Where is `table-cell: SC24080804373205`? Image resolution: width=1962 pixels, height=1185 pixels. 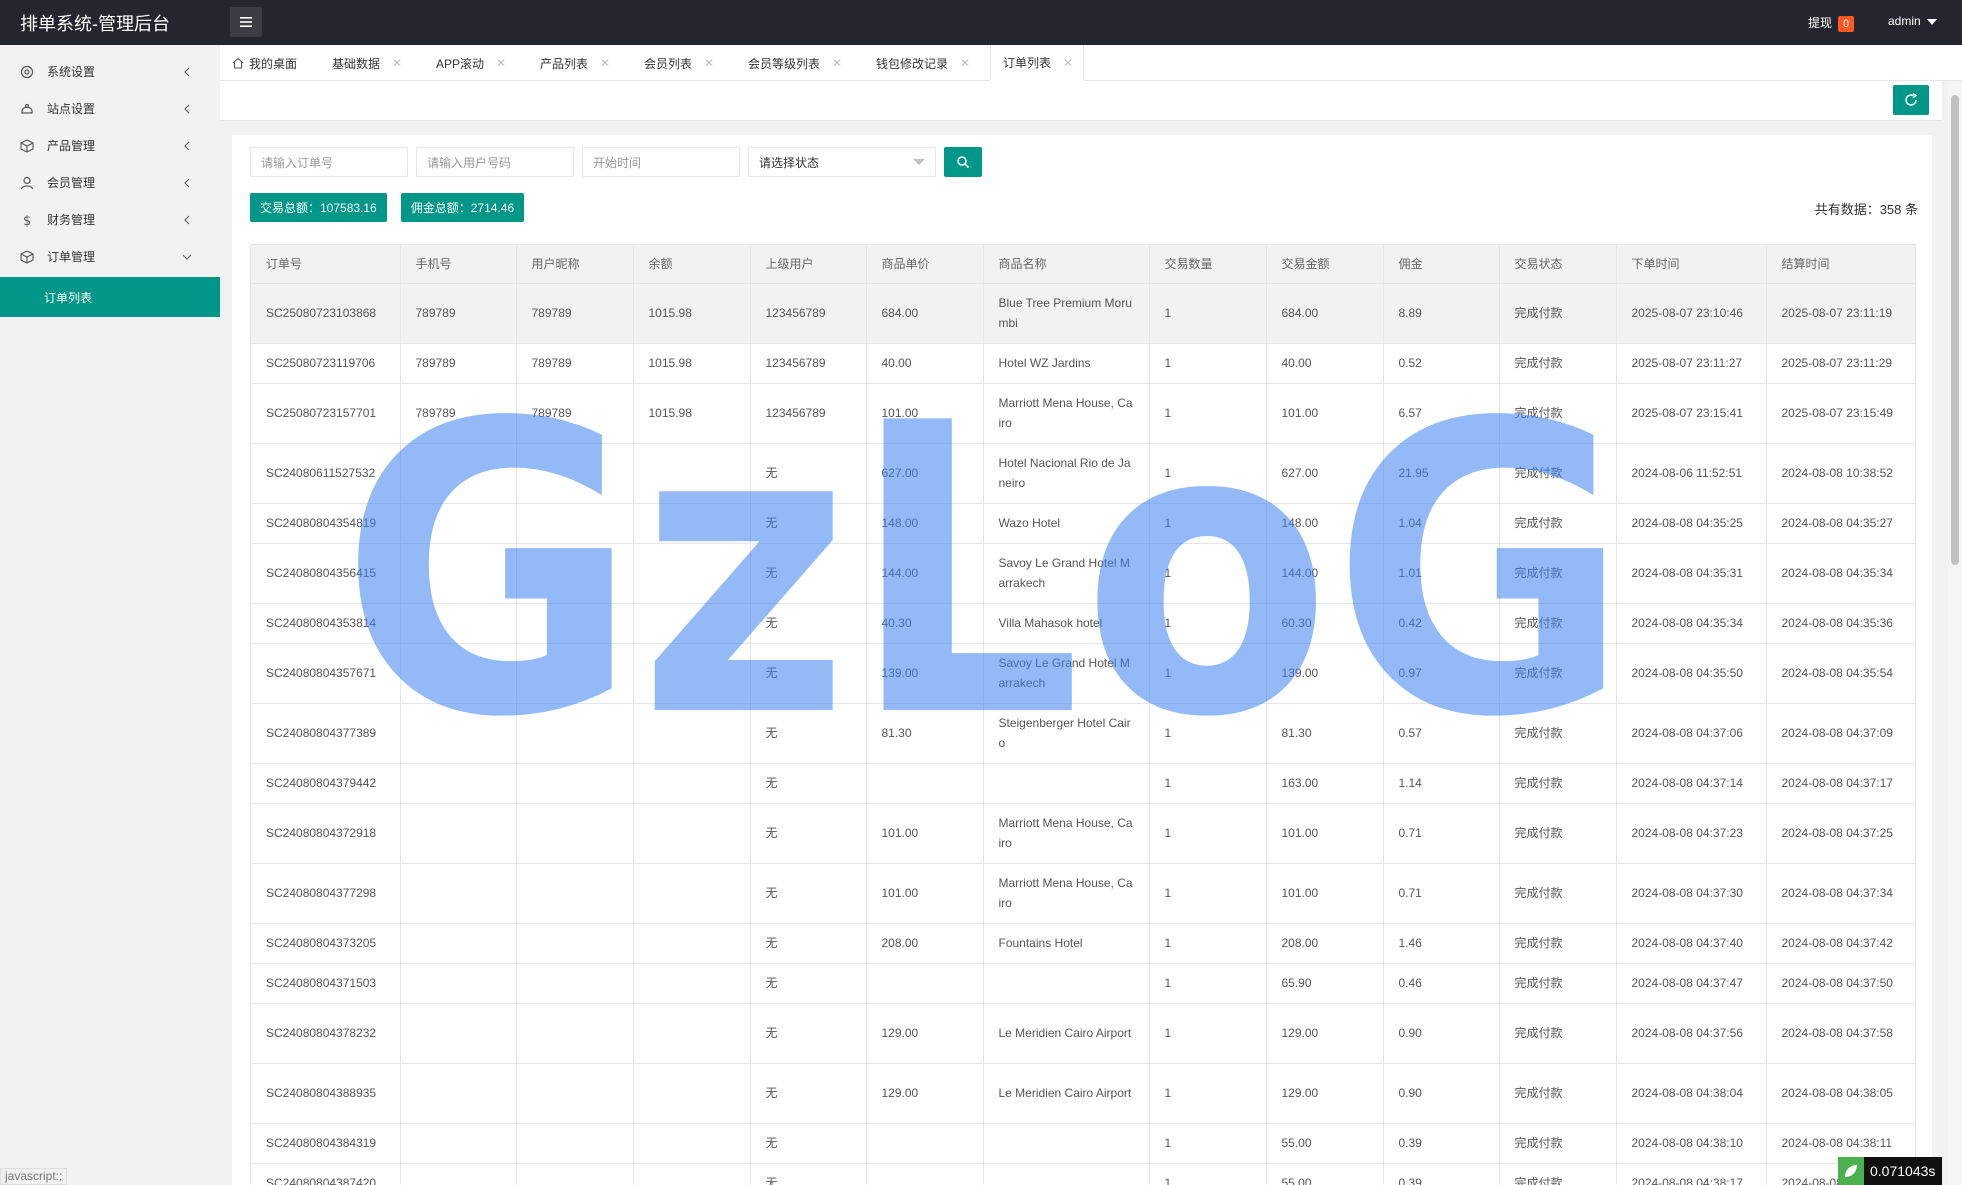 table-cell: SC24080804373205 is located at coordinates (326, 943).